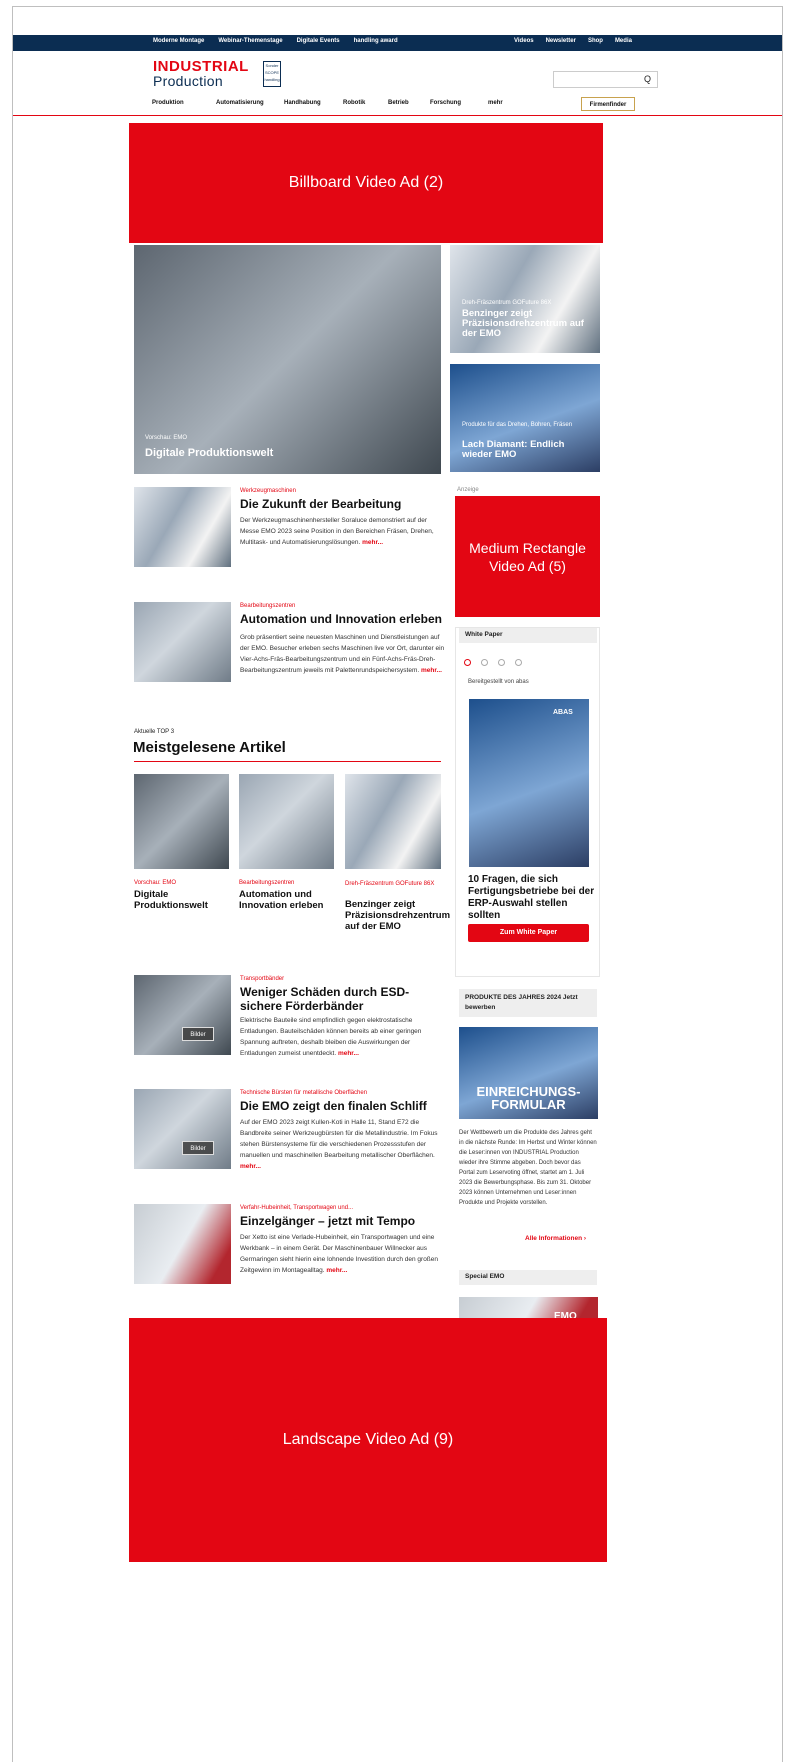 The width and height of the screenshot is (795, 1762). Describe the element at coordinates (595, 41) in the screenshot. I see `top-link-shop: Shop` at that location.